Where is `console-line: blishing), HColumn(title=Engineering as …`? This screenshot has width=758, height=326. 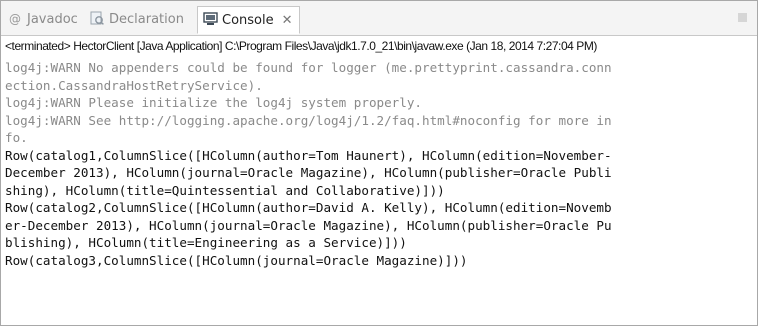 console-line: blishing), HColumn(title=Engineering as … is located at coordinates (206, 242).